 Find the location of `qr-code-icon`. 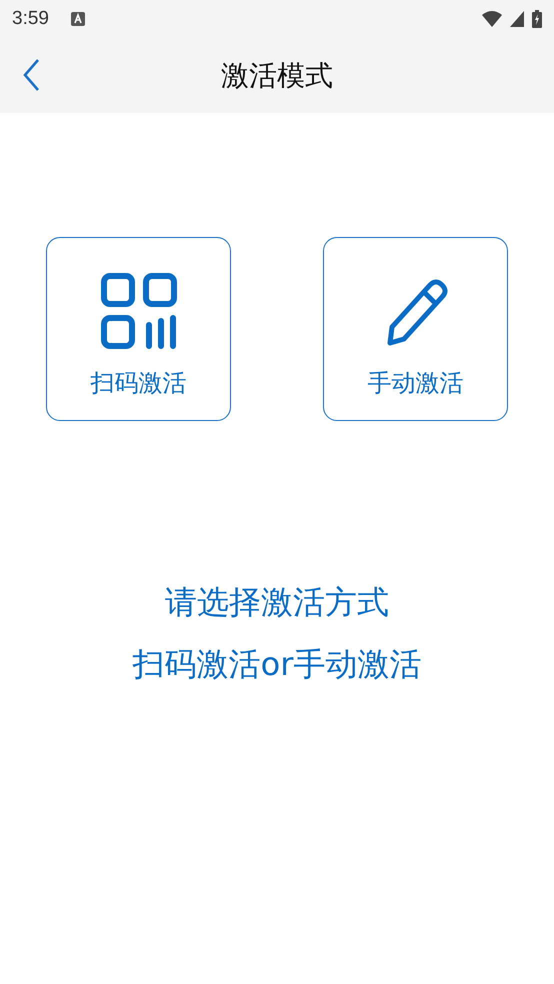

qr-code-icon is located at coordinates (138, 311).